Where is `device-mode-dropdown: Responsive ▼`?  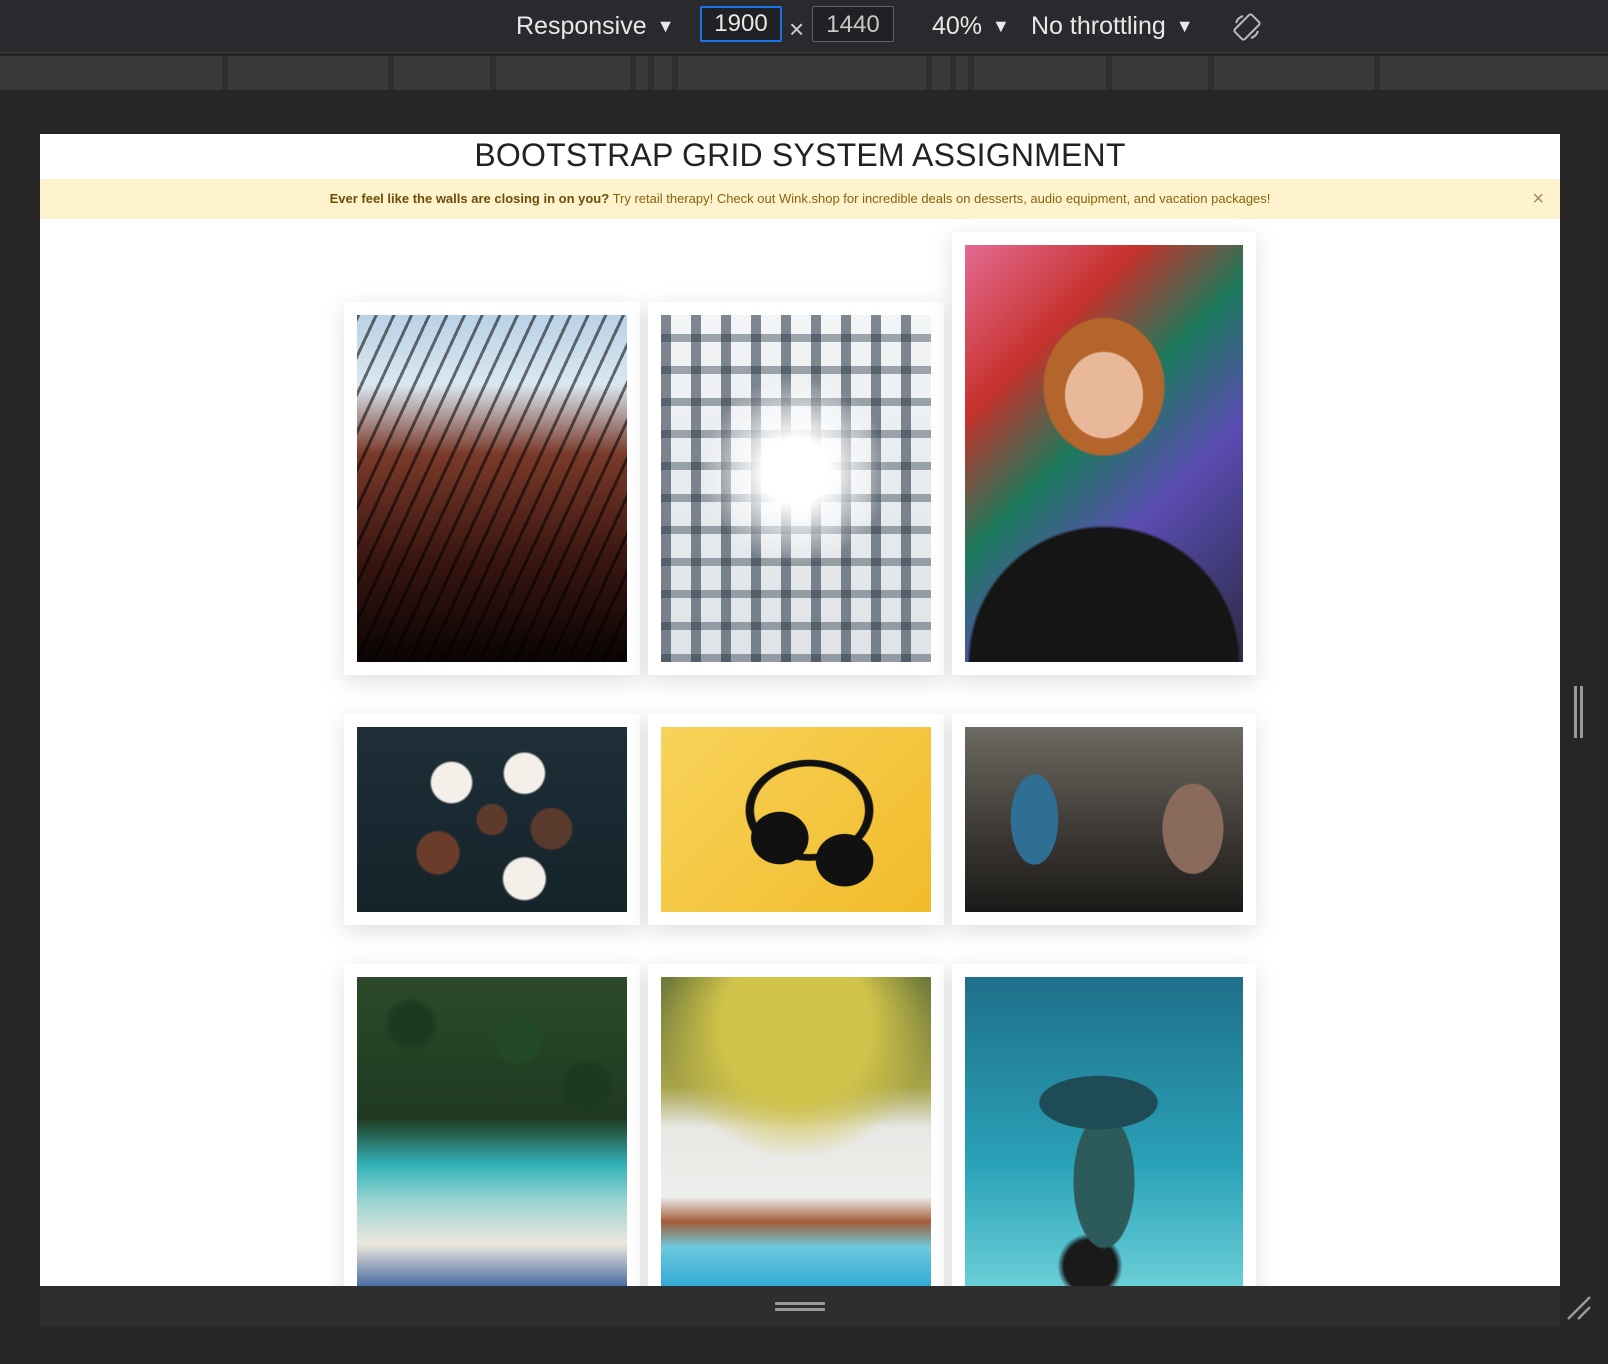 device-mode-dropdown: Responsive ▼ is located at coordinates (595, 26).